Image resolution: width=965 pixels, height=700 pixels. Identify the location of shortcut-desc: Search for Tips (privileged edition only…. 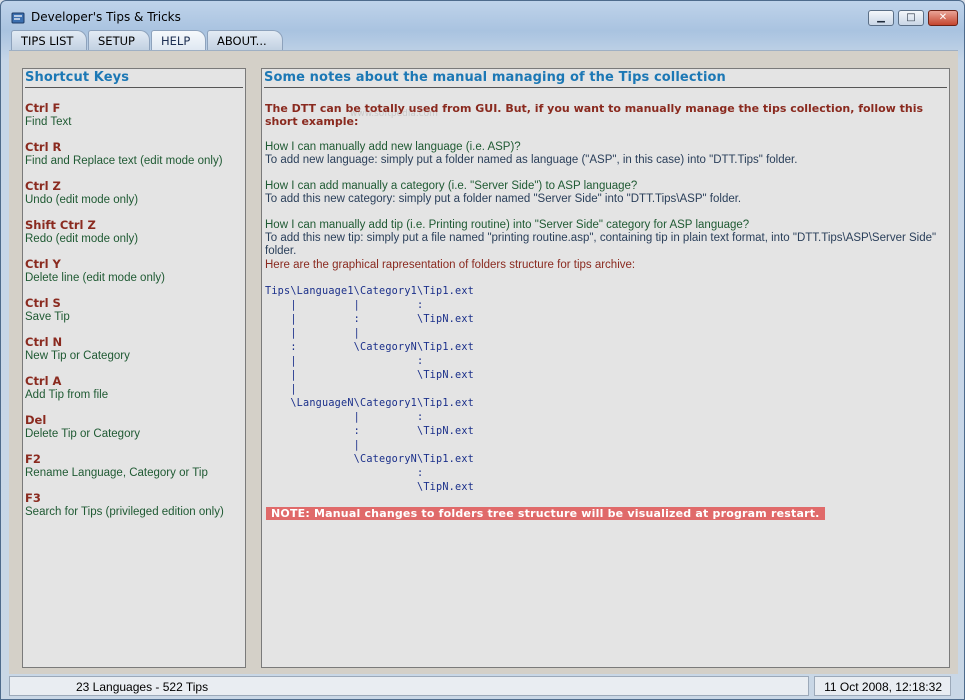
(124, 512).